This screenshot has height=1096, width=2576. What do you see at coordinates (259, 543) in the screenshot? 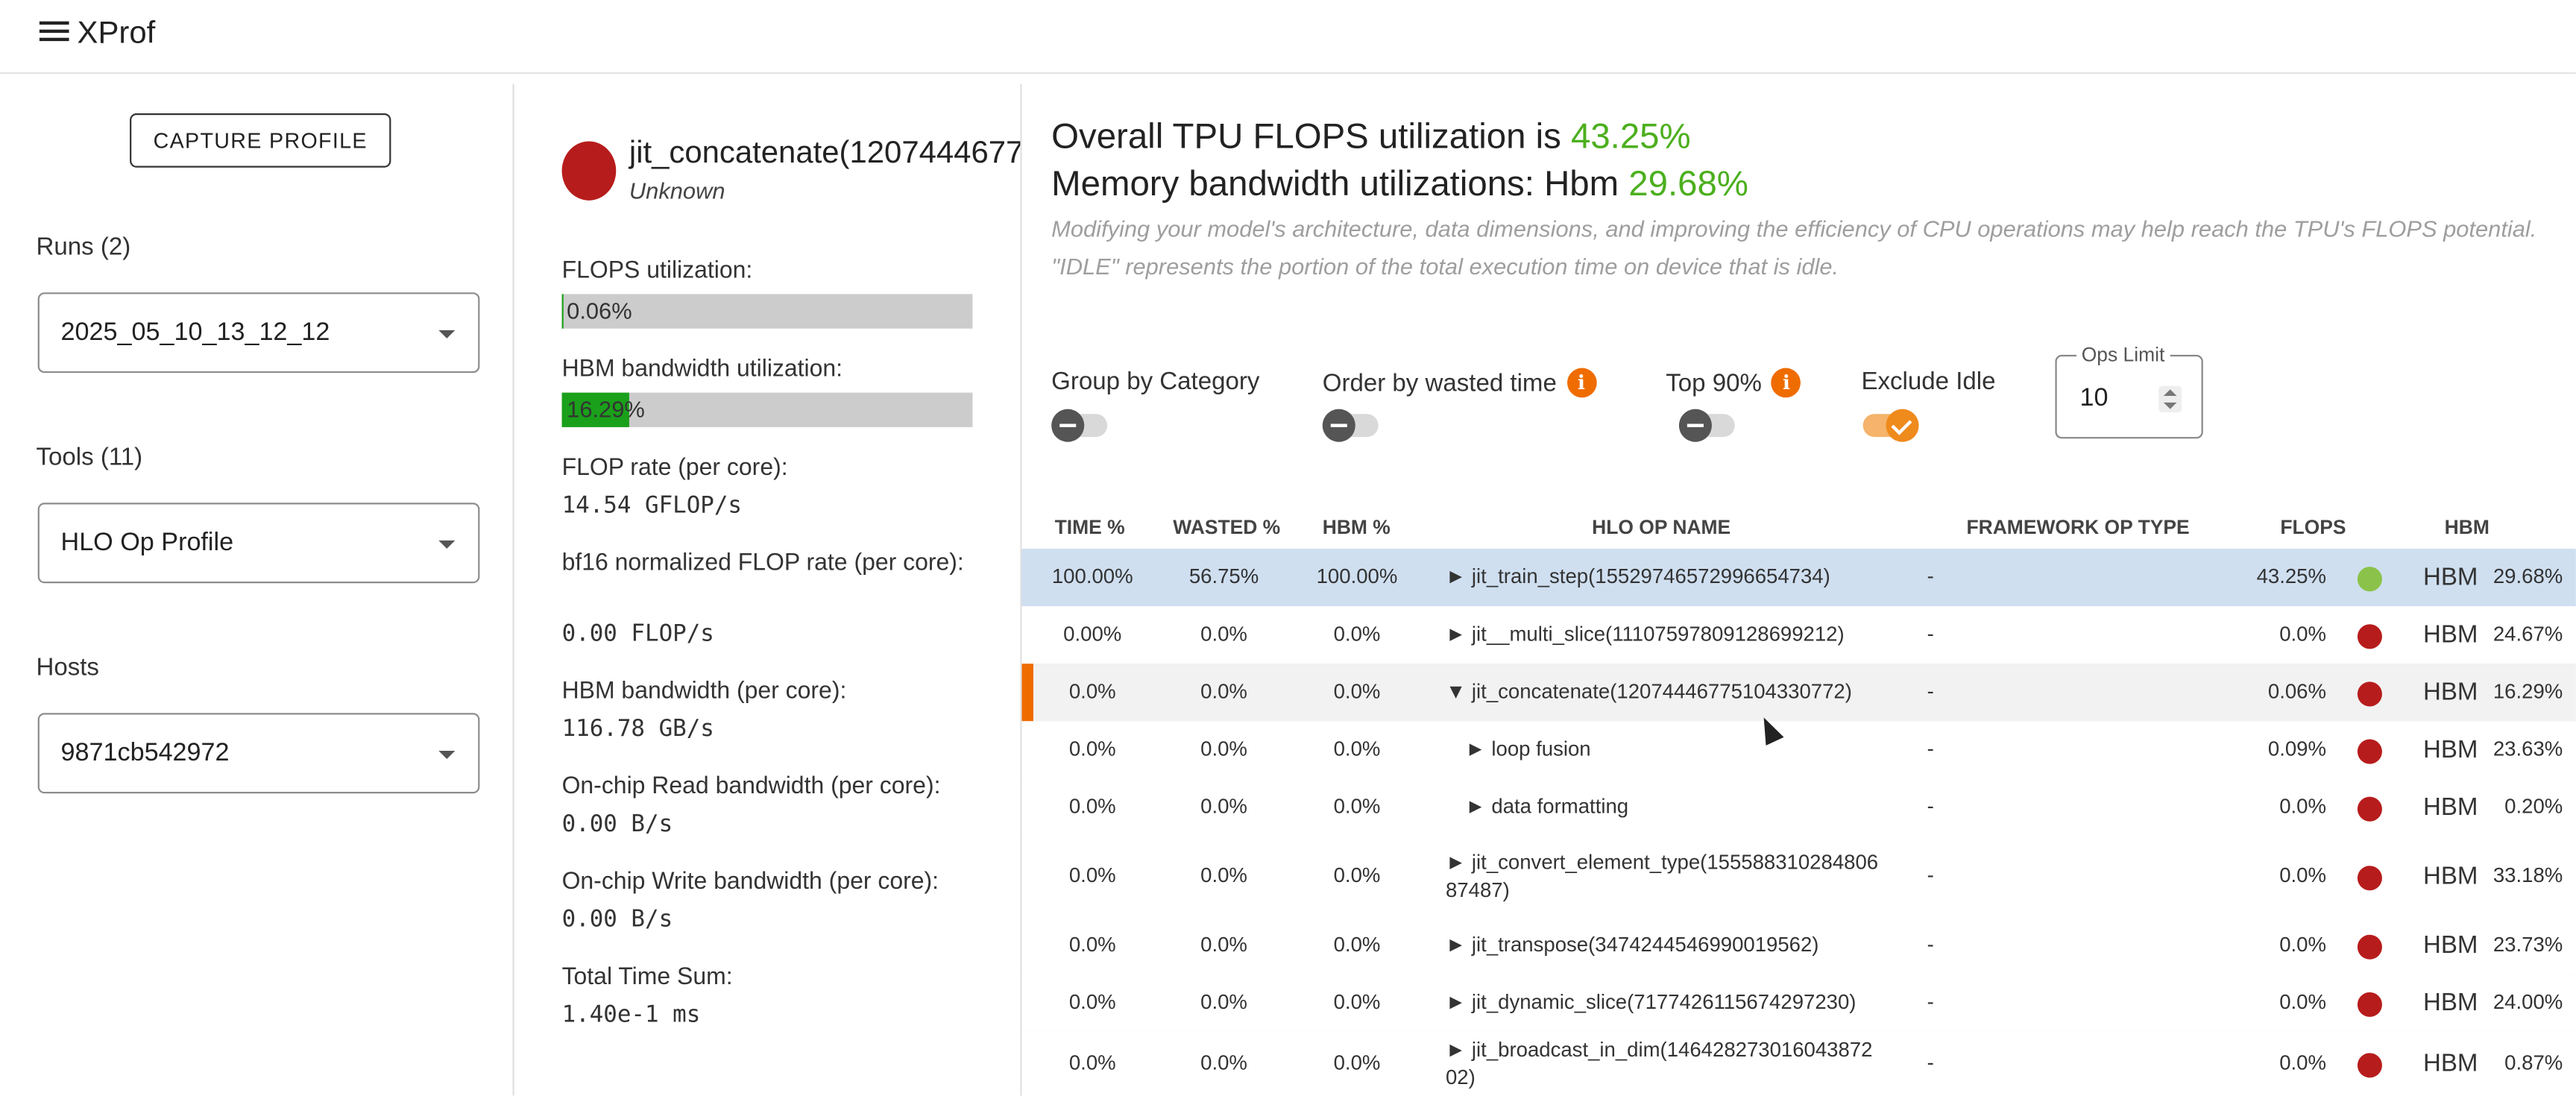
I see `tools-select: HLO Op Profile` at bounding box center [259, 543].